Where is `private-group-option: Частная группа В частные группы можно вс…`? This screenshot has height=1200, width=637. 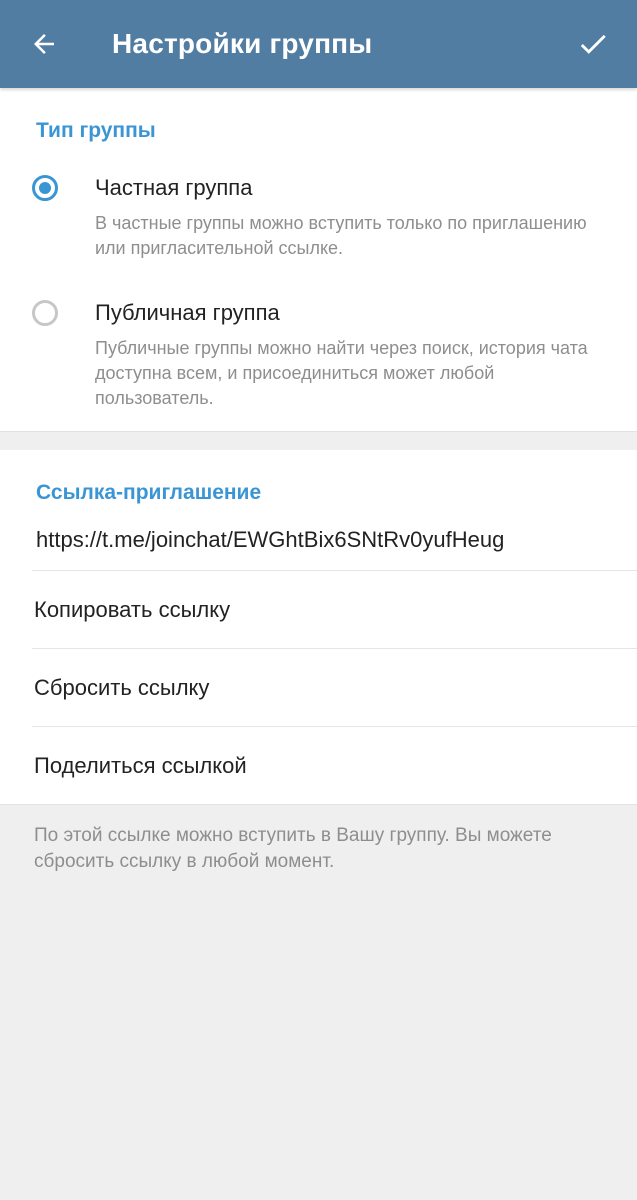
private-group-option: Частная группа В частные группы можно вс… is located at coordinates (318, 210).